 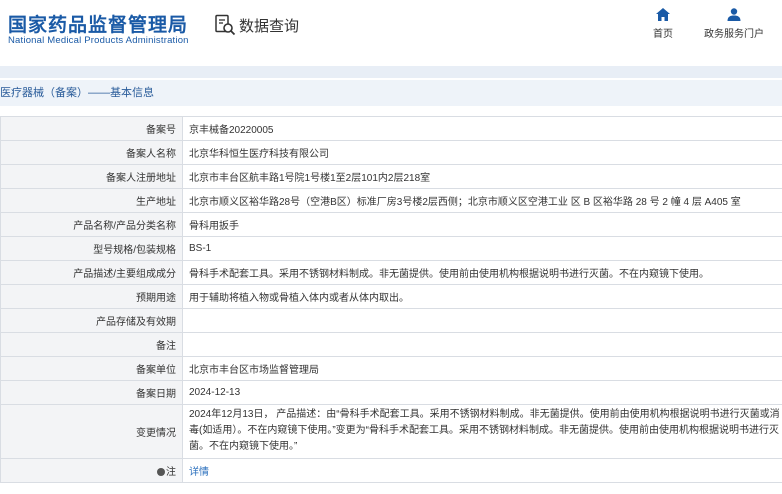 I want to click on table-row: 备注, so click(x=391, y=344).